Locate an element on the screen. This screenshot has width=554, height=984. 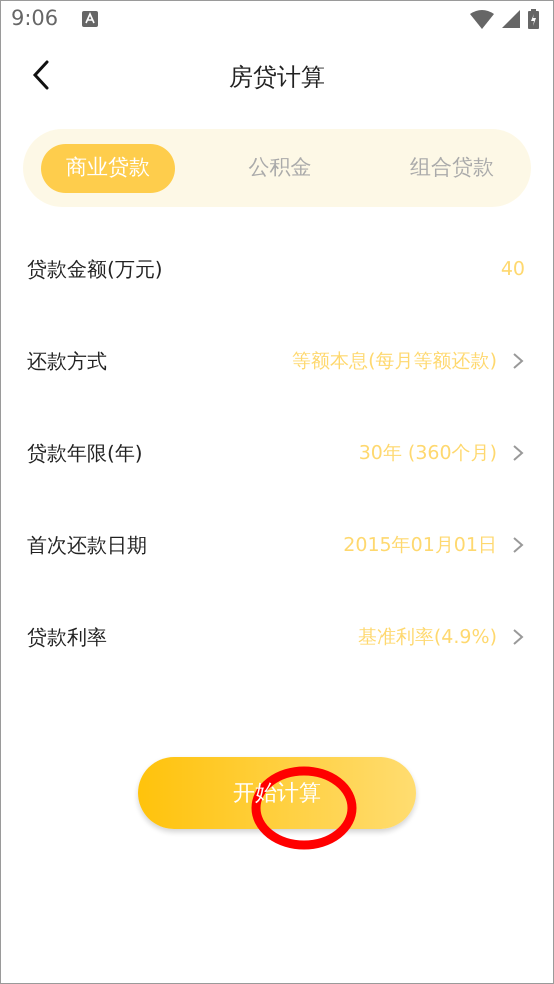
status-time: 9:06 is located at coordinates (34, 18).